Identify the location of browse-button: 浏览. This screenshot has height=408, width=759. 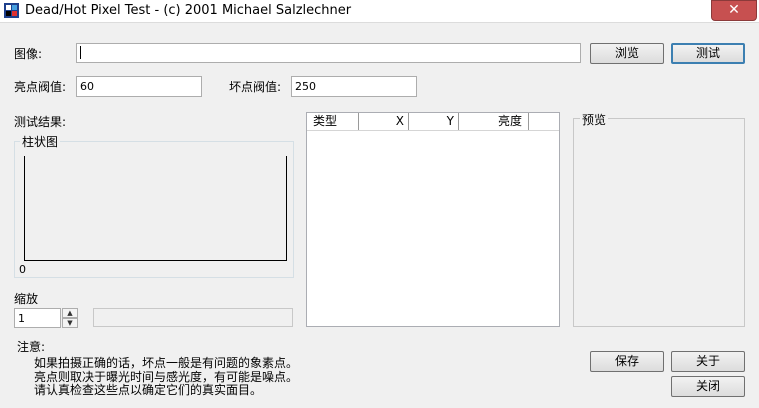
(627, 53).